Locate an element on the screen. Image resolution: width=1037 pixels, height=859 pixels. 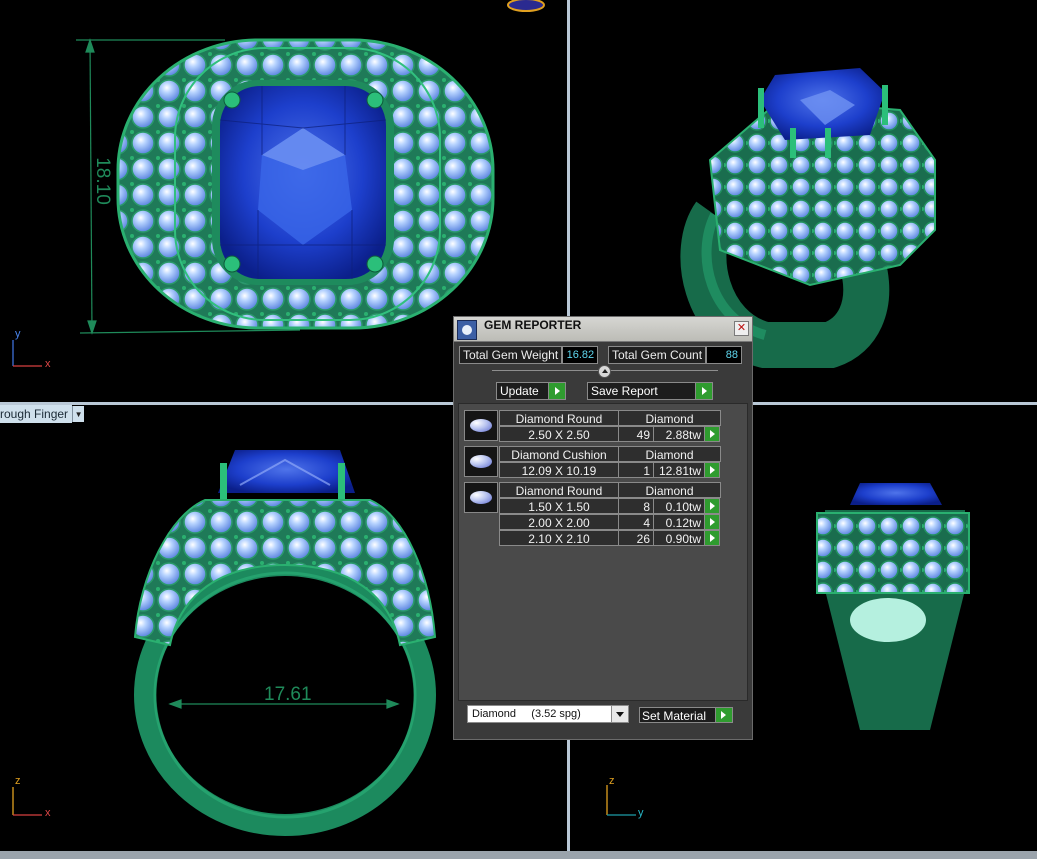
save-report-button: Save Report is located at coordinates (650, 391).